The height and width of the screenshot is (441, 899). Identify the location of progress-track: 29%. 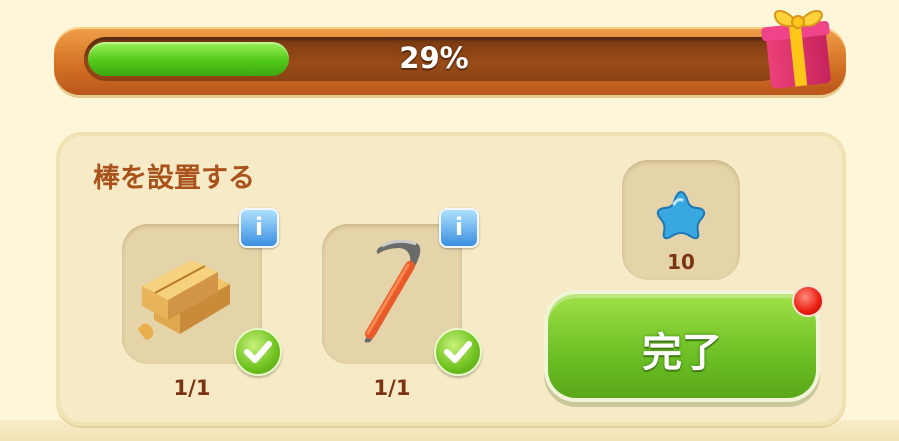
(434, 59).